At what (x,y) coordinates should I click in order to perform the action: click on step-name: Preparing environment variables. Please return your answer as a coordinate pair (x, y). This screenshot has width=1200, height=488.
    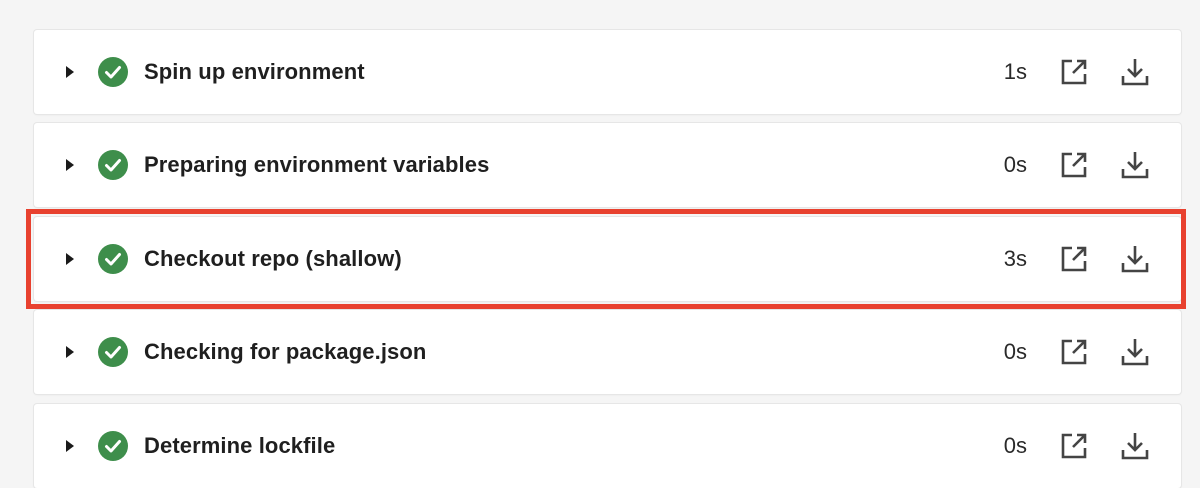
    Looking at the image, I should click on (317, 164).